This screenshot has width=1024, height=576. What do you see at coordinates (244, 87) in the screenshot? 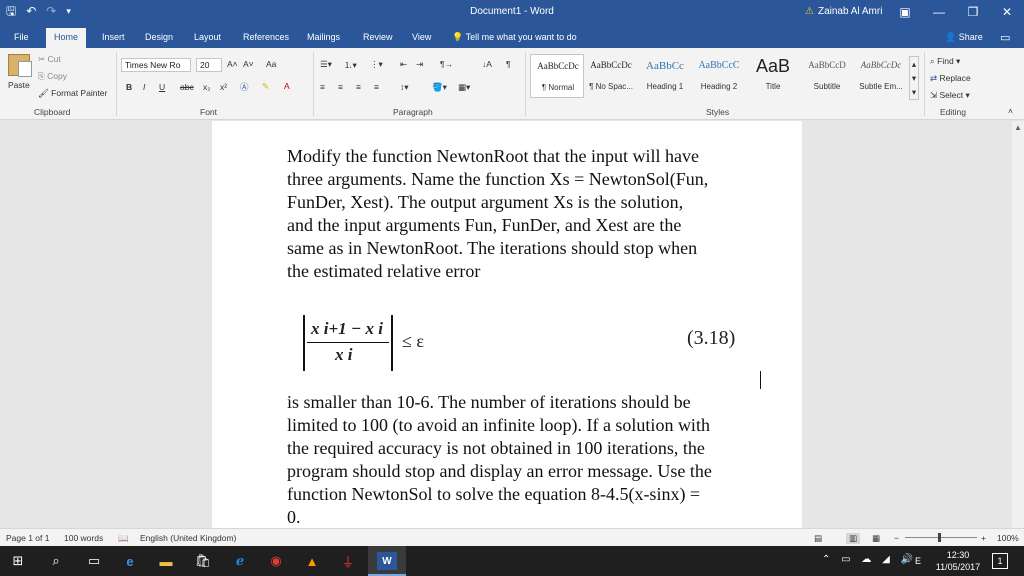
I see `text-effects-icon: Ⓐ` at bounding box center [244, 87].